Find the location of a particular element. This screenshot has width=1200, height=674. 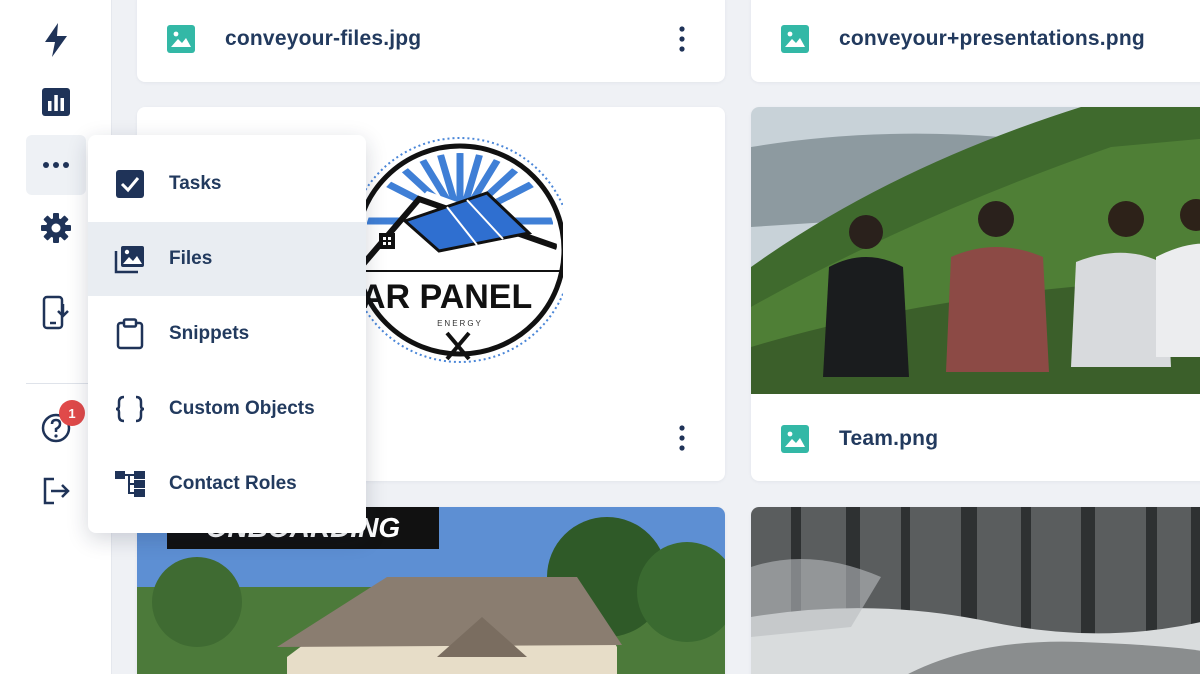

snowy-forest-photo is located at coordinates (975, 590).